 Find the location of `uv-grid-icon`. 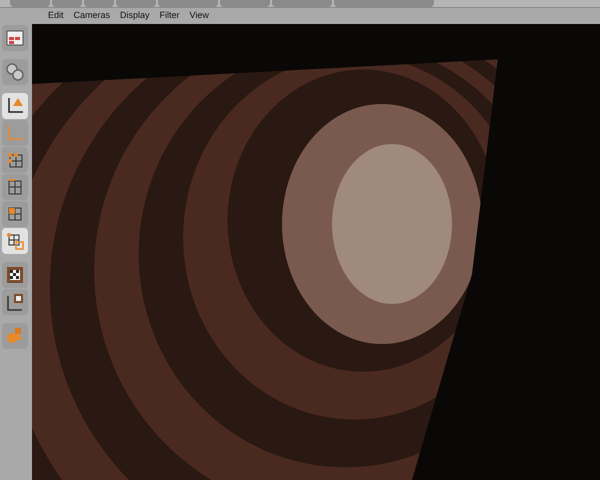

uv-grid-icon is located at coordinates (15, 241).